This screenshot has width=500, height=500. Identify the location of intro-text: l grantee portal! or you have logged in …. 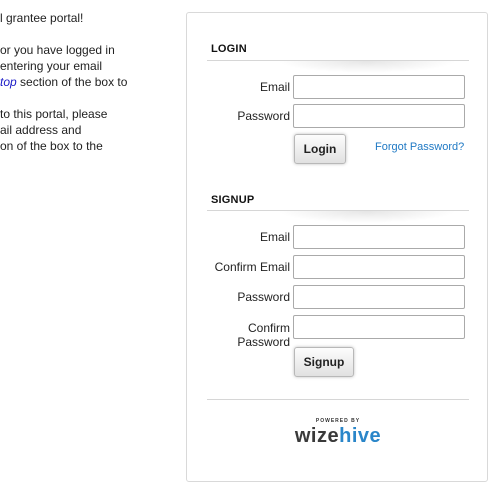
(87, 90).